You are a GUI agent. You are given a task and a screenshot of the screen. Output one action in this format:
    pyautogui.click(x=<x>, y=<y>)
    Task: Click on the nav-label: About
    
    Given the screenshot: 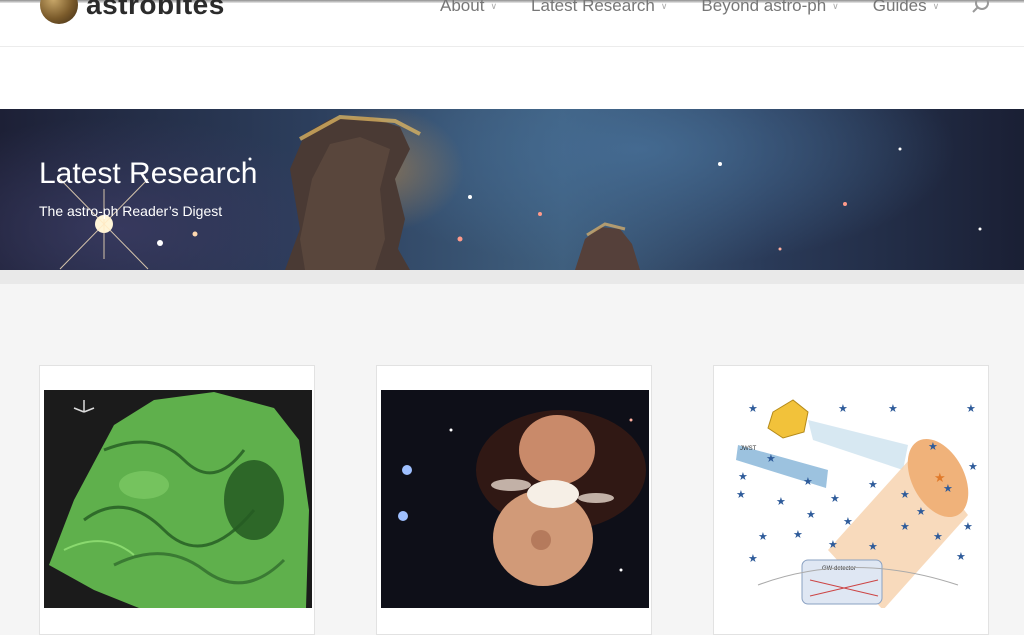 What is the action you would take?
    pyautogui.click(x=462, y=7)
    